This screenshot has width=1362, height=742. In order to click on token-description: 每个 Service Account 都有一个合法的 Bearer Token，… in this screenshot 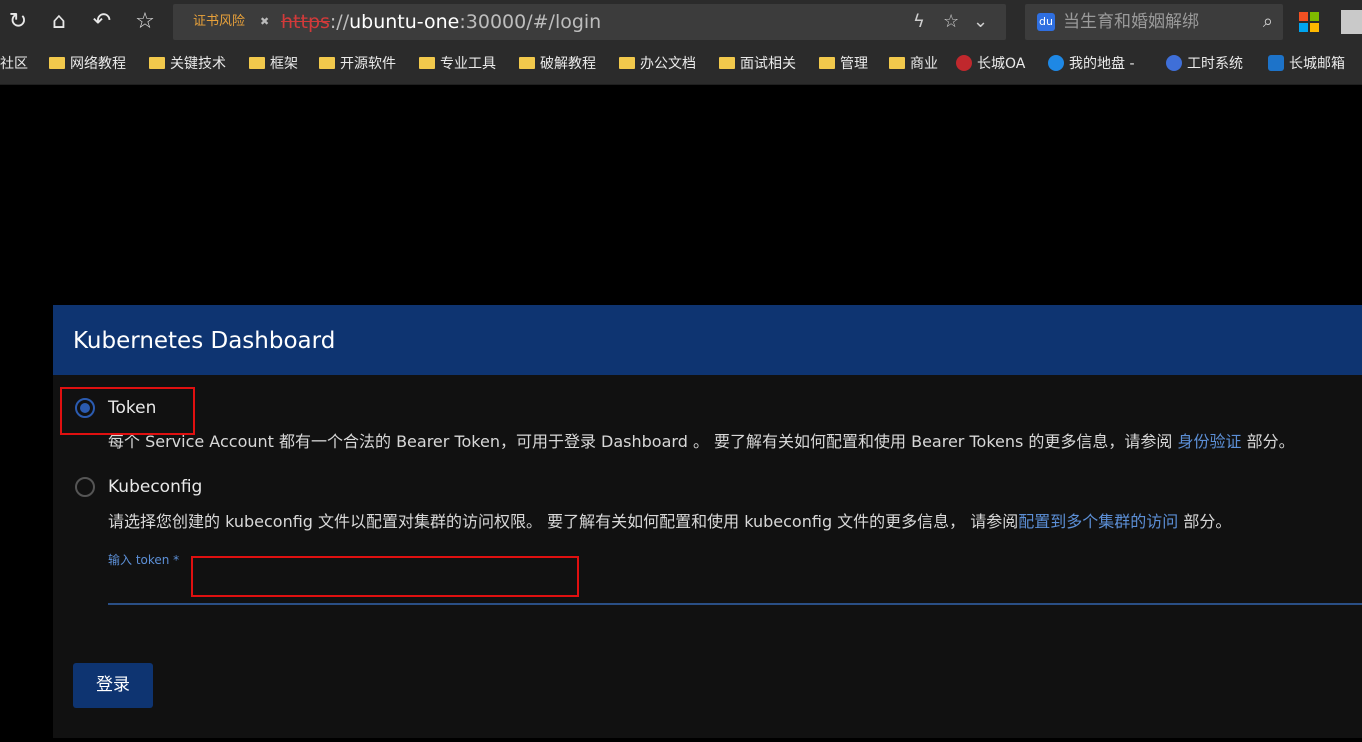, I will do `click(701, 441)`.